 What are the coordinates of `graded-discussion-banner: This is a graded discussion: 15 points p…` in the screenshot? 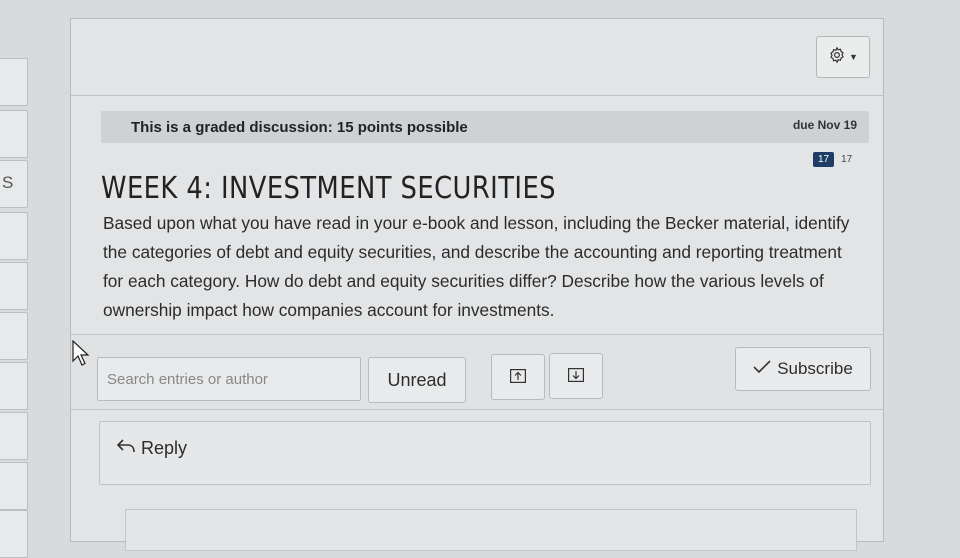 It's located at (485, 127).